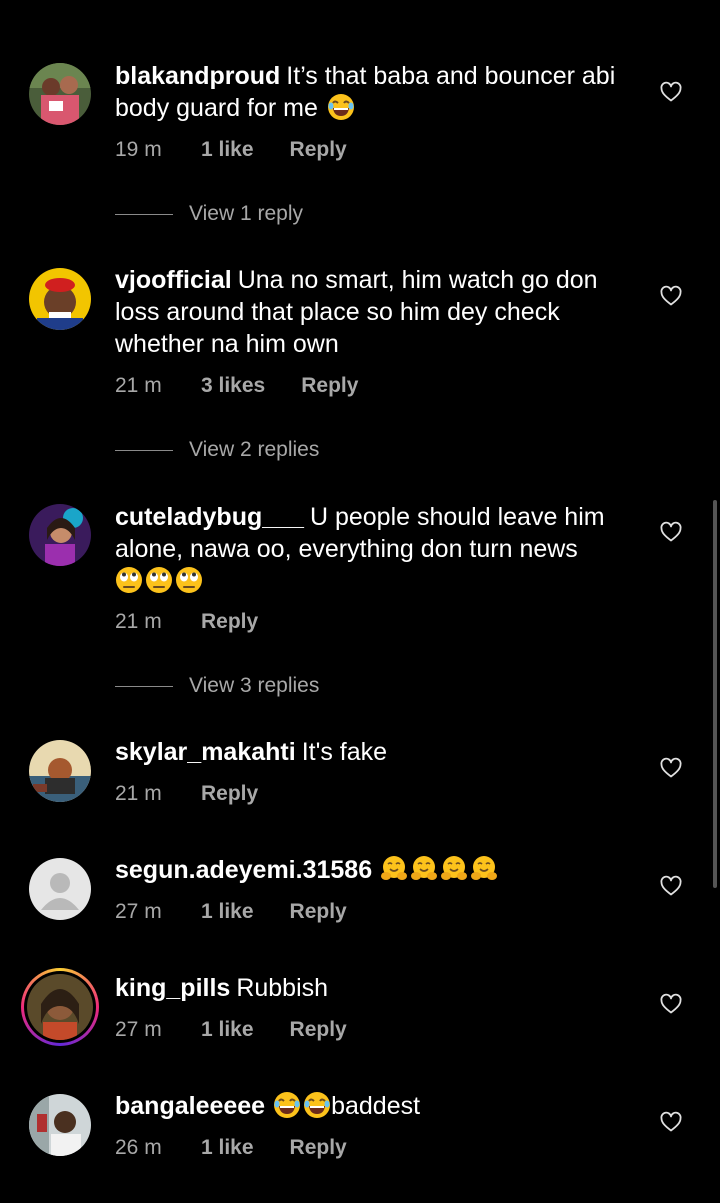  What do you see at coordinates (172, 988) in the screenshot?
I see `comment-username: king_pills` at bounding box center [172, 988].